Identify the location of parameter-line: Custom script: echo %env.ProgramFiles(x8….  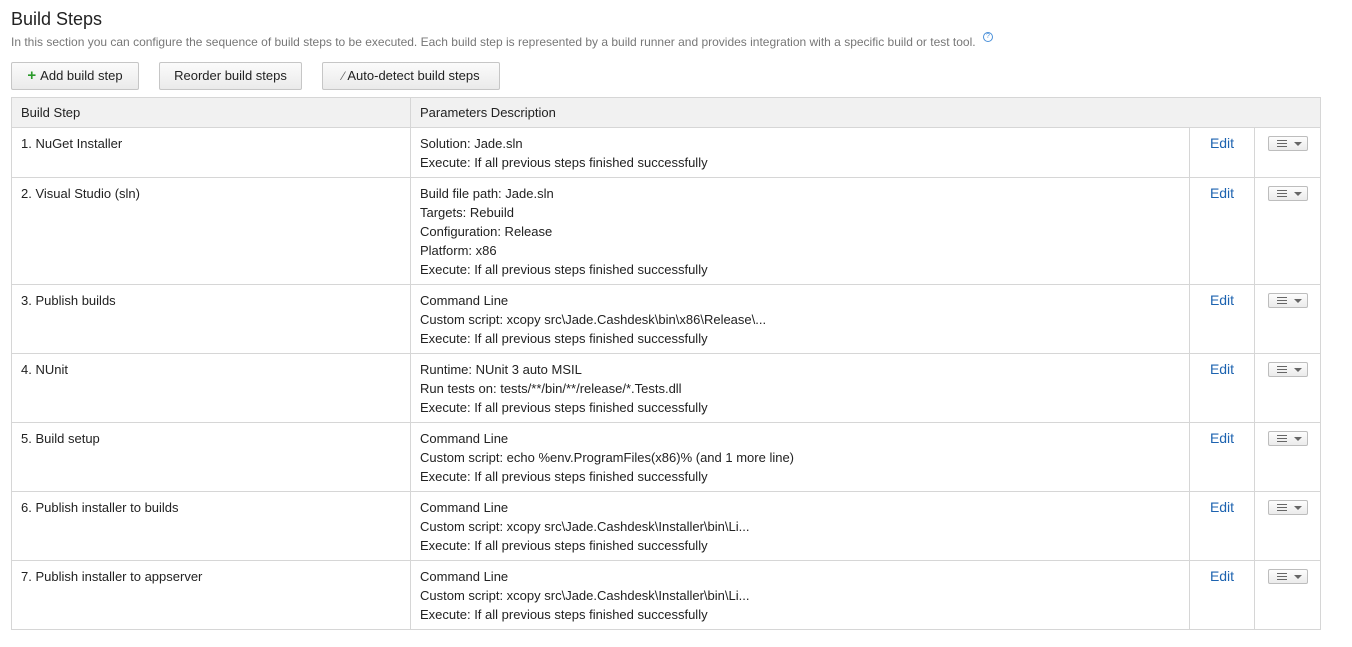
(607, 457).